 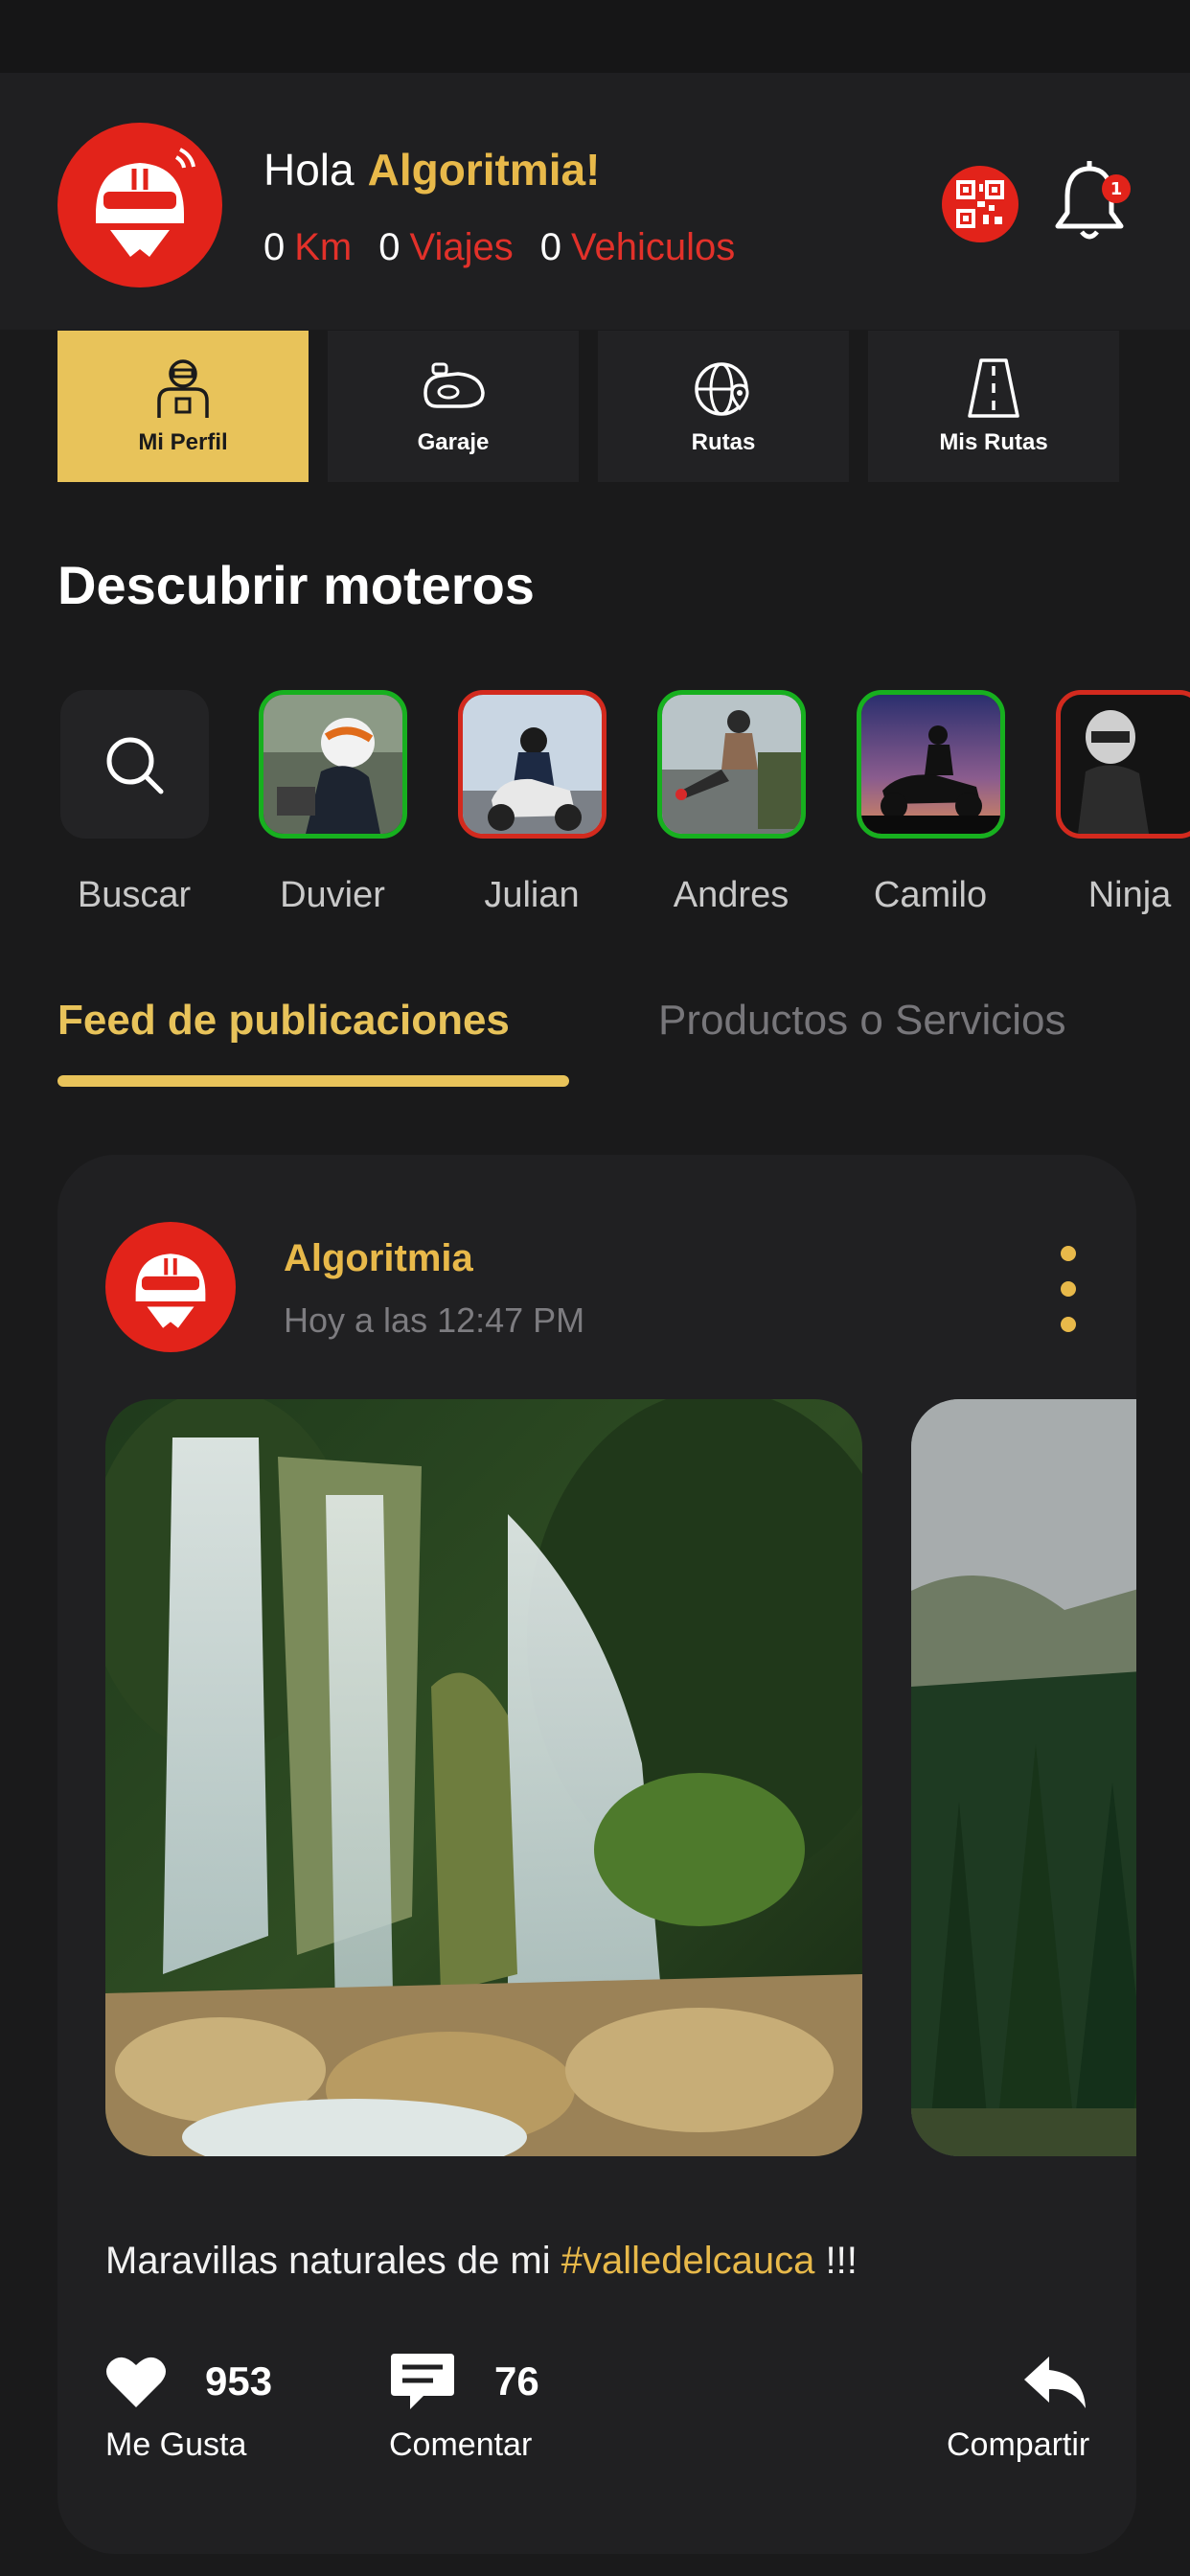 What do you see at coordinates (596, 2420) in the screenshot?
I see `post-actions: 953 Me Gusta 76 Comentar Compartir` at bounding box center [596, 2420].